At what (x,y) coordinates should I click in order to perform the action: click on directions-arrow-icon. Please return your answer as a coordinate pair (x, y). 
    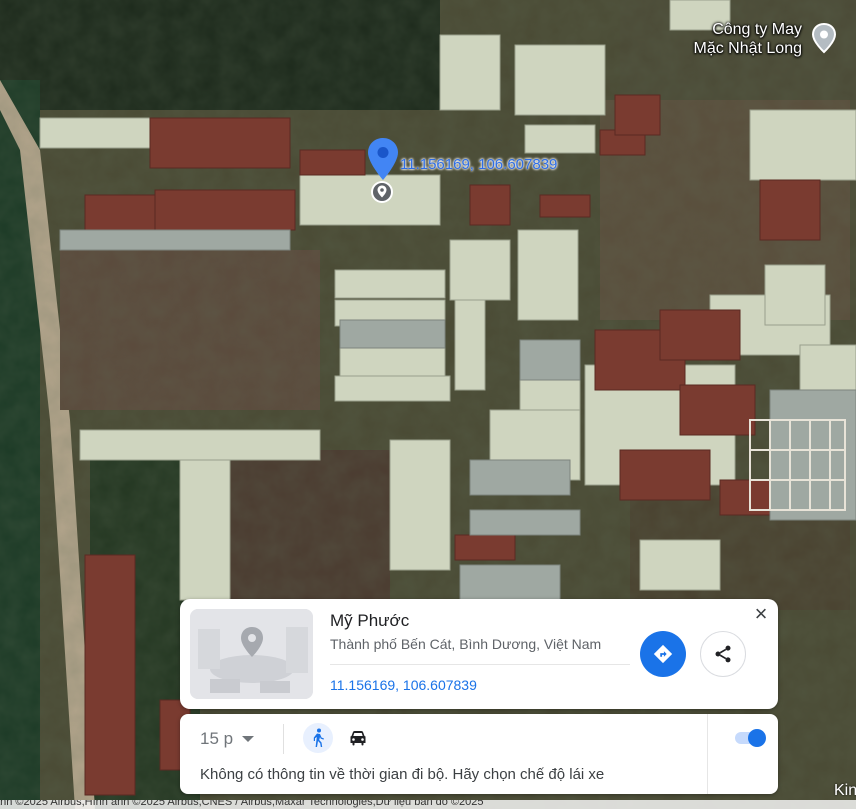
    Looking at the image, I should click on (663, 654).